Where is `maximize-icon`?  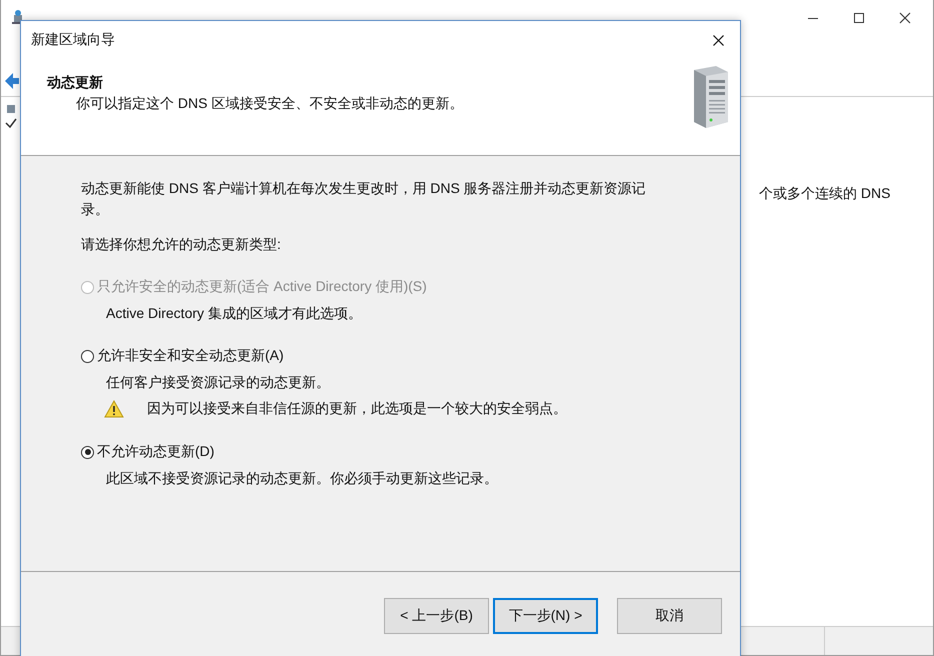
maximize-icon is located at coordinates (859, 18).